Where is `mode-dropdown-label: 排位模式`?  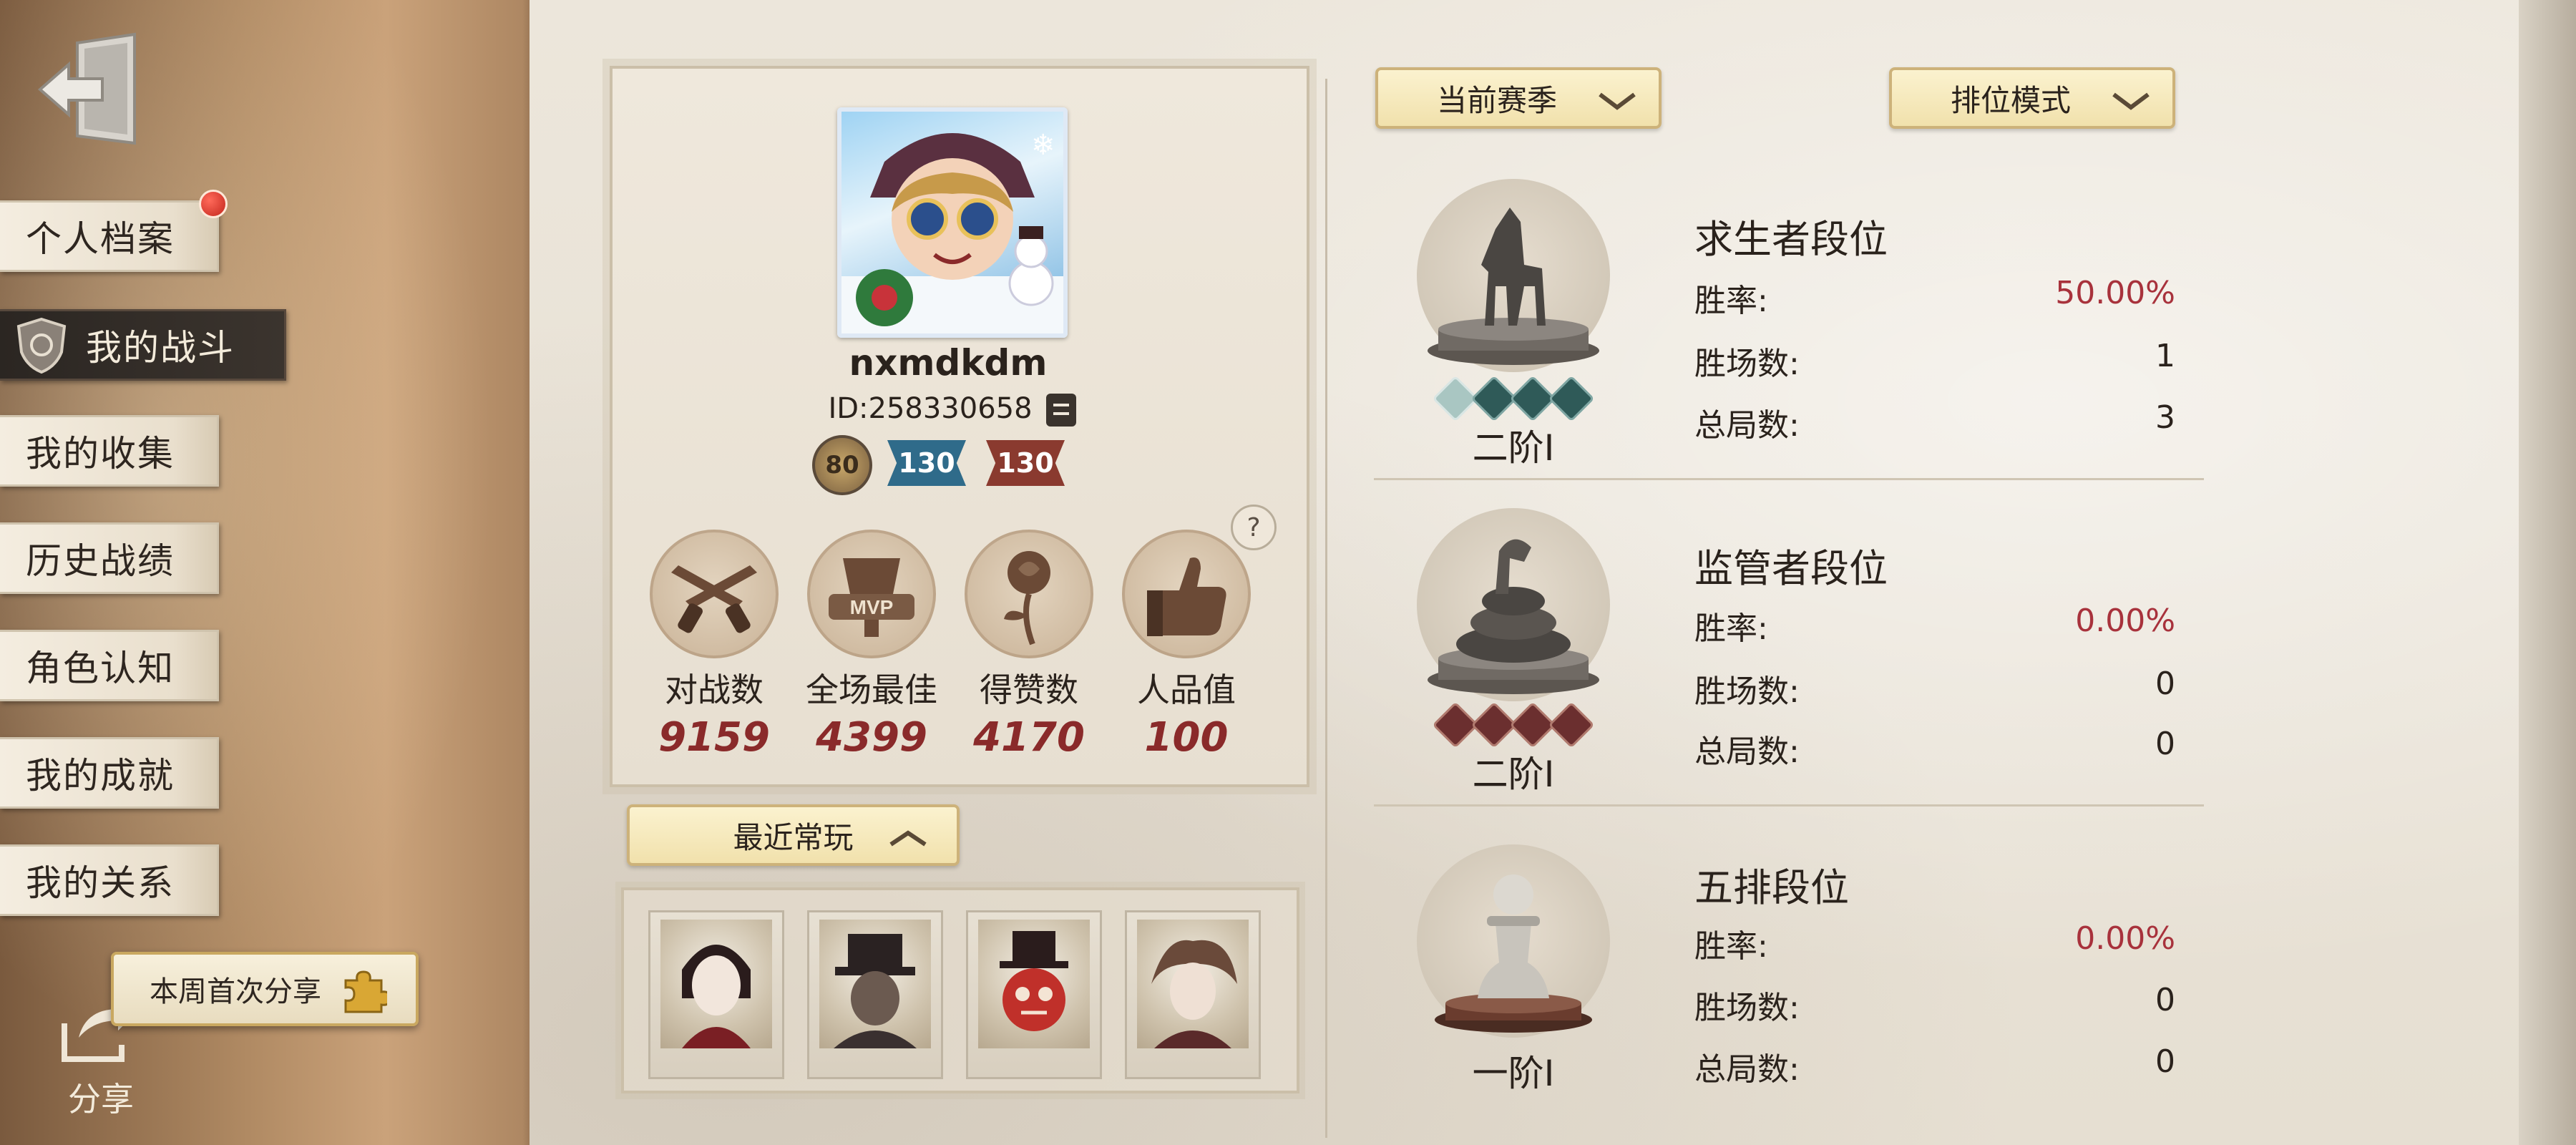
mode-dropdown-label: 排位模式 is located at coordinates (2010, 100).